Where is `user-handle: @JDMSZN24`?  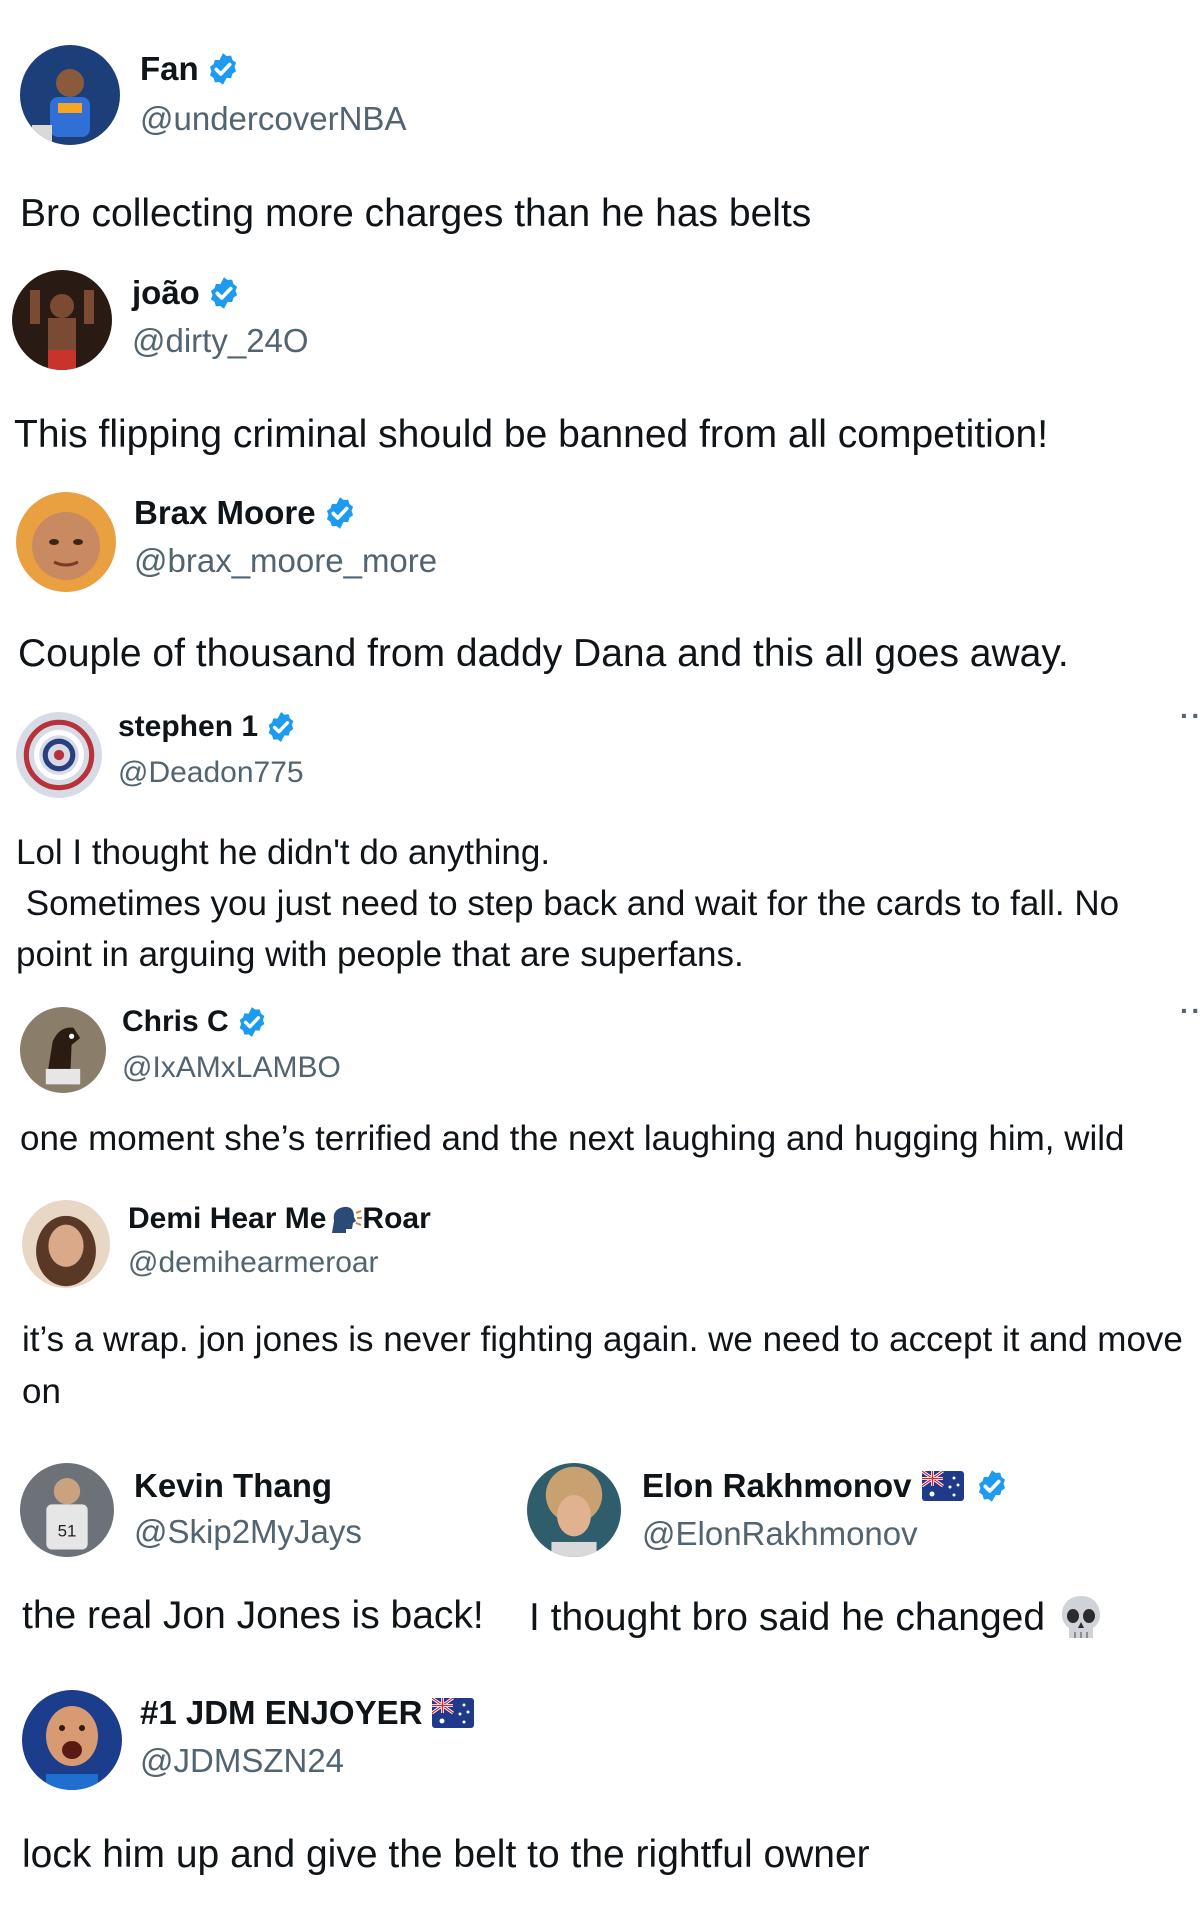 user-handle: @JDMSZN24 is located at coordinates (242, 1761).